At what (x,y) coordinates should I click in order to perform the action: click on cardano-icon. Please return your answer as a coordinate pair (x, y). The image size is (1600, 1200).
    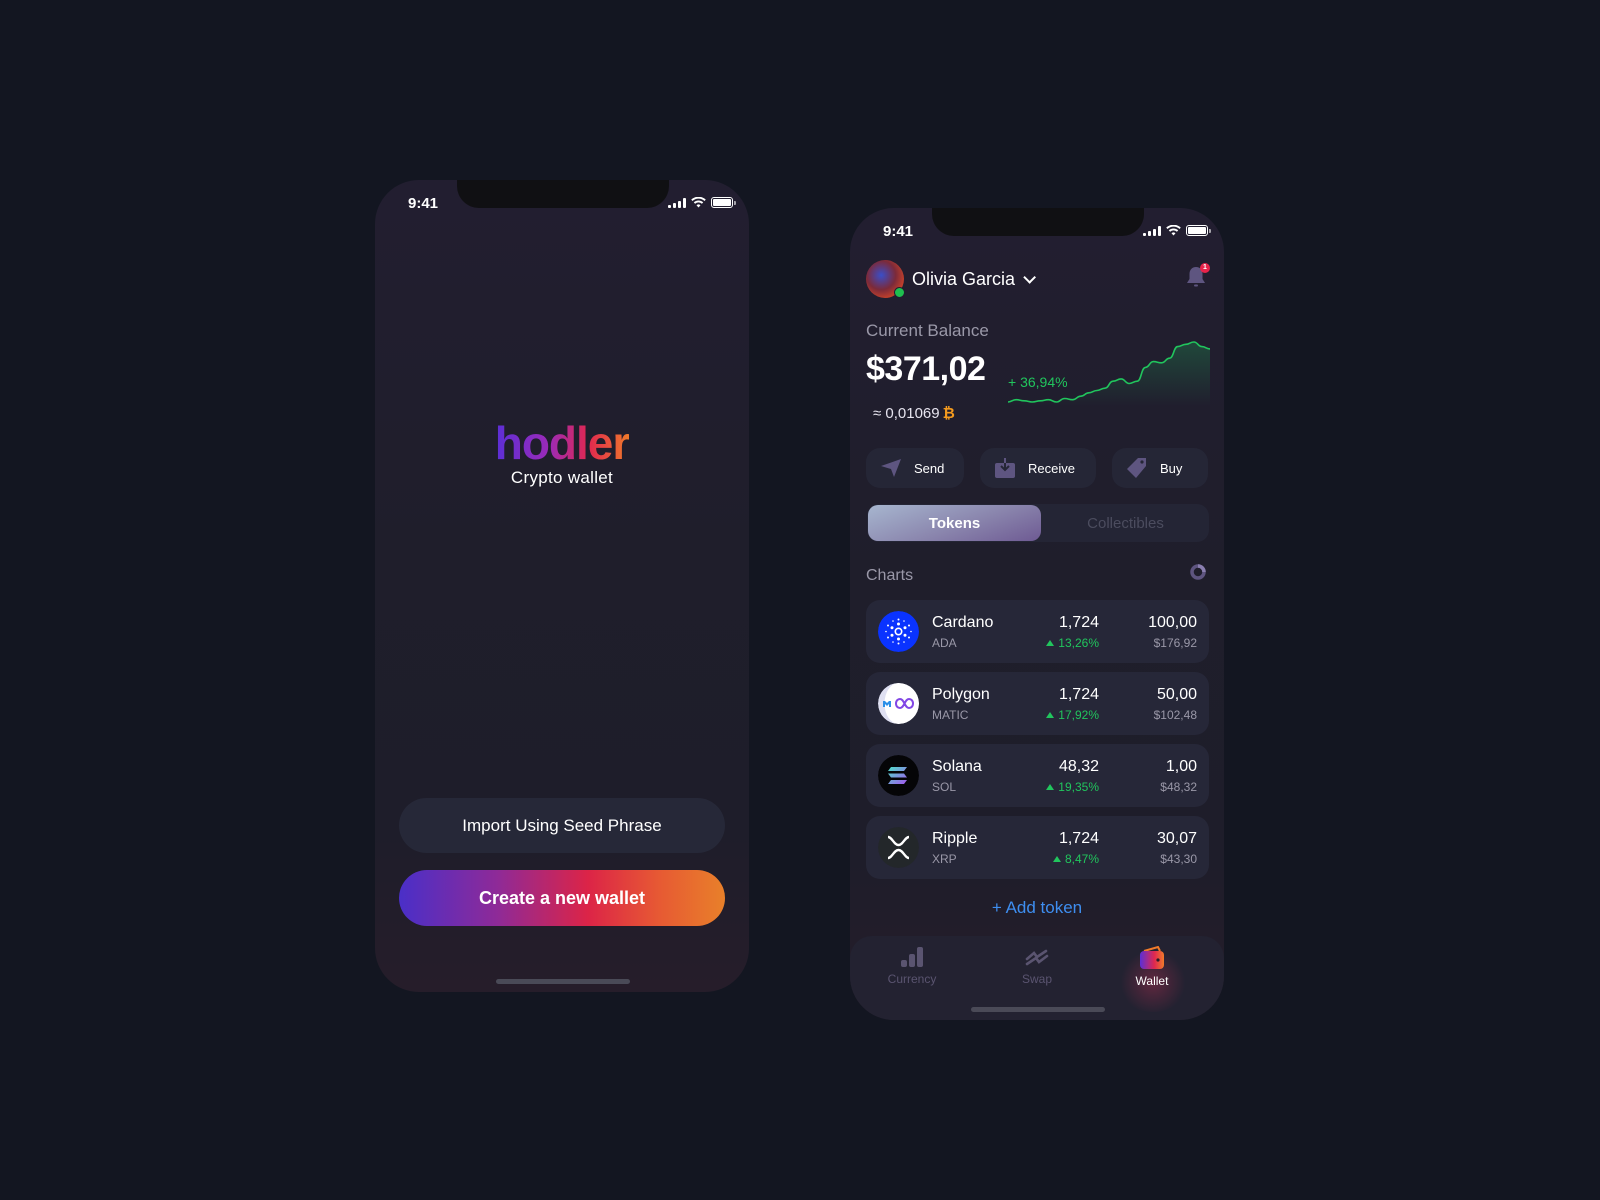
    Looking at the image, I should click on (898, 631).